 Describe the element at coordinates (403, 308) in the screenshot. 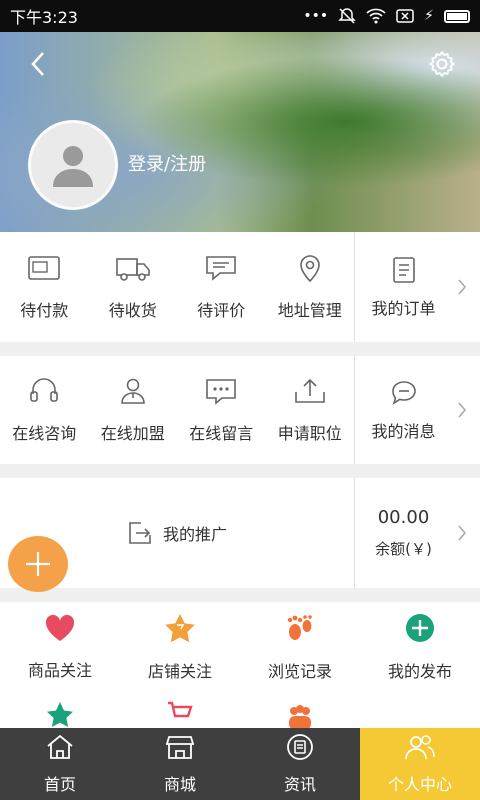

I see `my-orders-label: 我的订单` at that location.